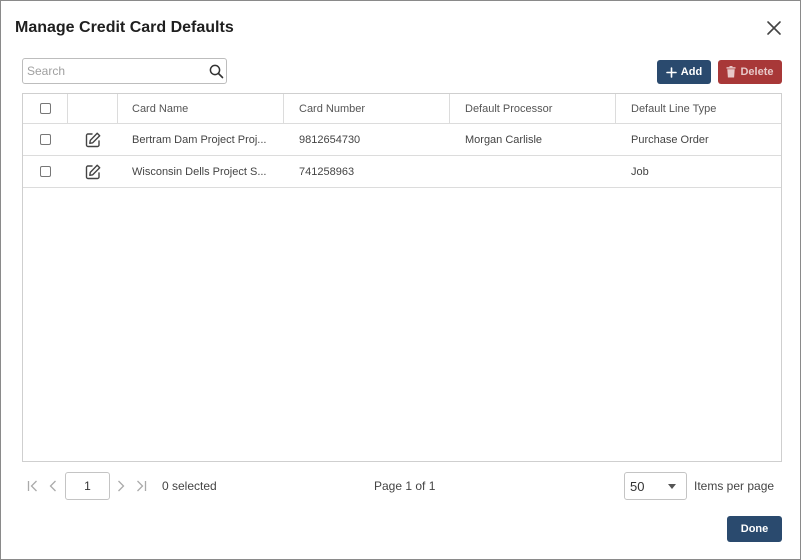 The width and height of the screenshot is (801, 560). Describe the element at coordinates (637, 486) in the screenshot. I see `items-per-page-value: 50` at that location.